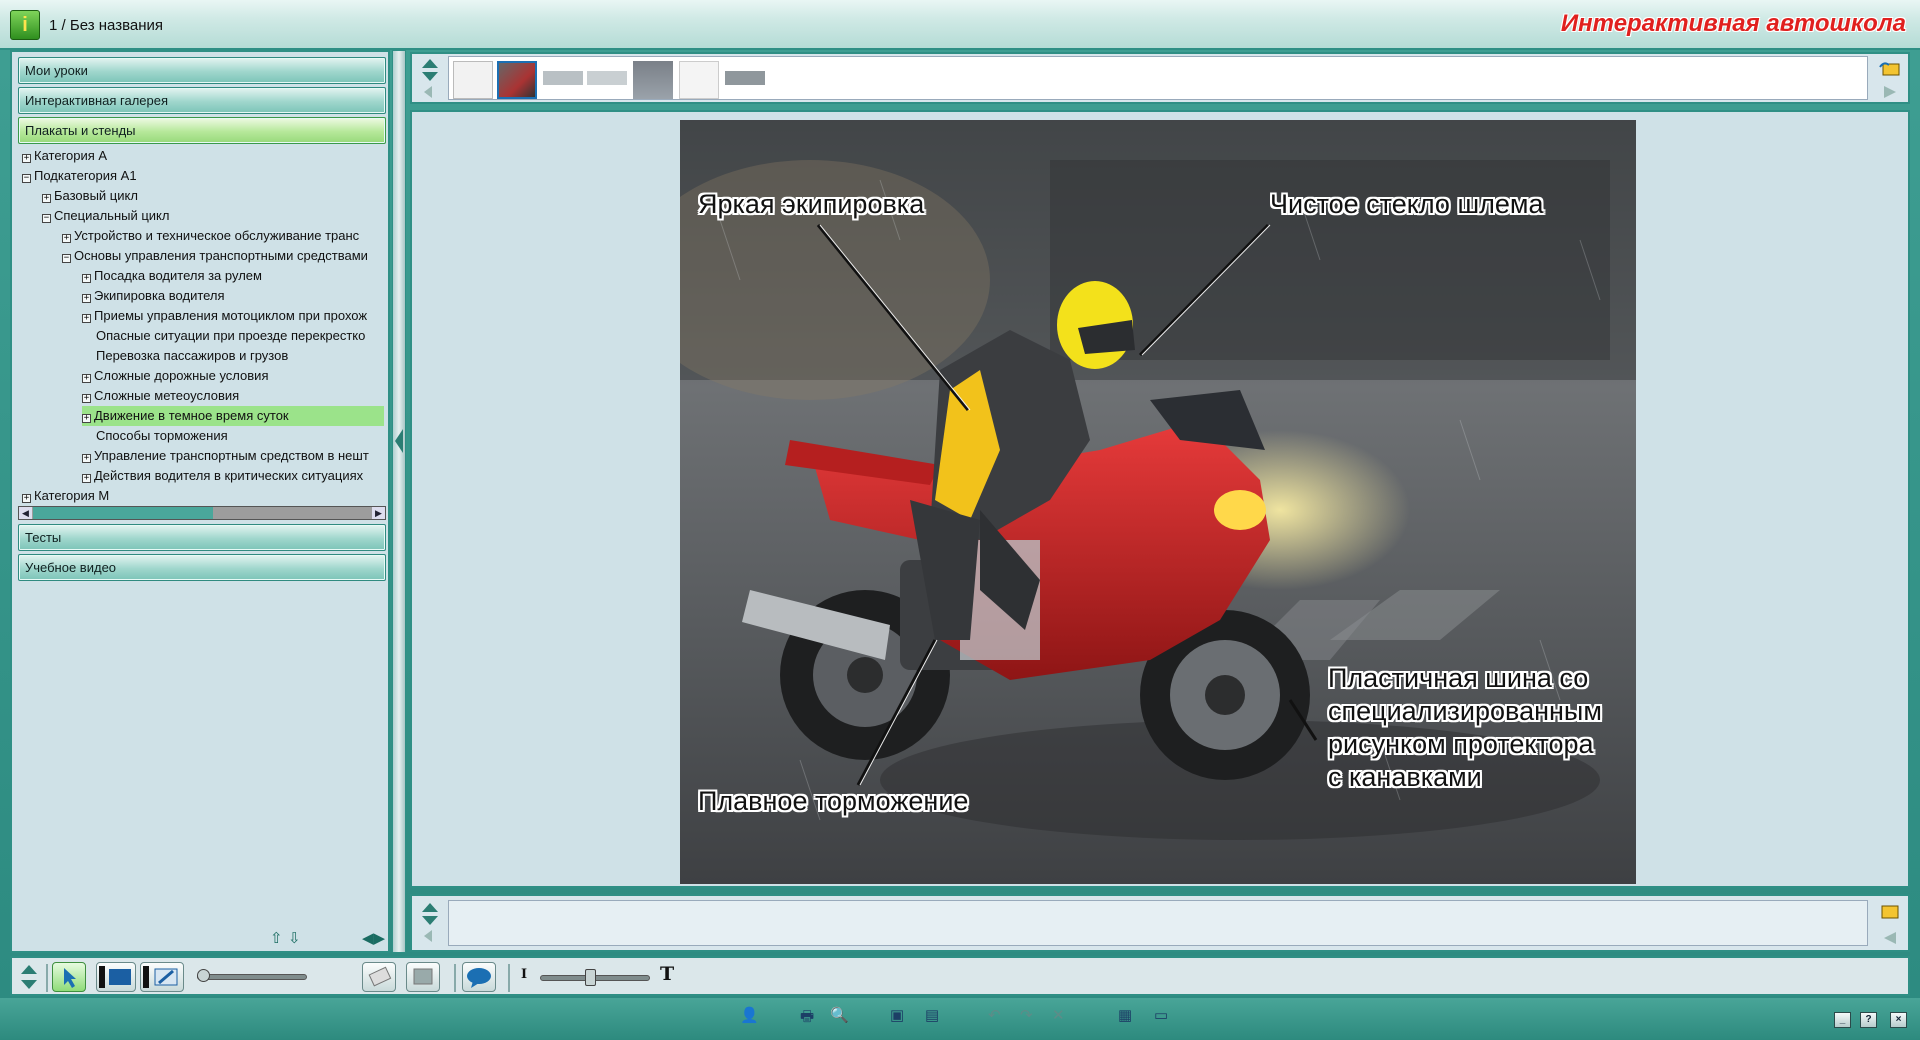  What do you see at coordinates (517, 80) in the screenshot?
I see `slide-thumbnail-active` at bounding box center [517, 80].